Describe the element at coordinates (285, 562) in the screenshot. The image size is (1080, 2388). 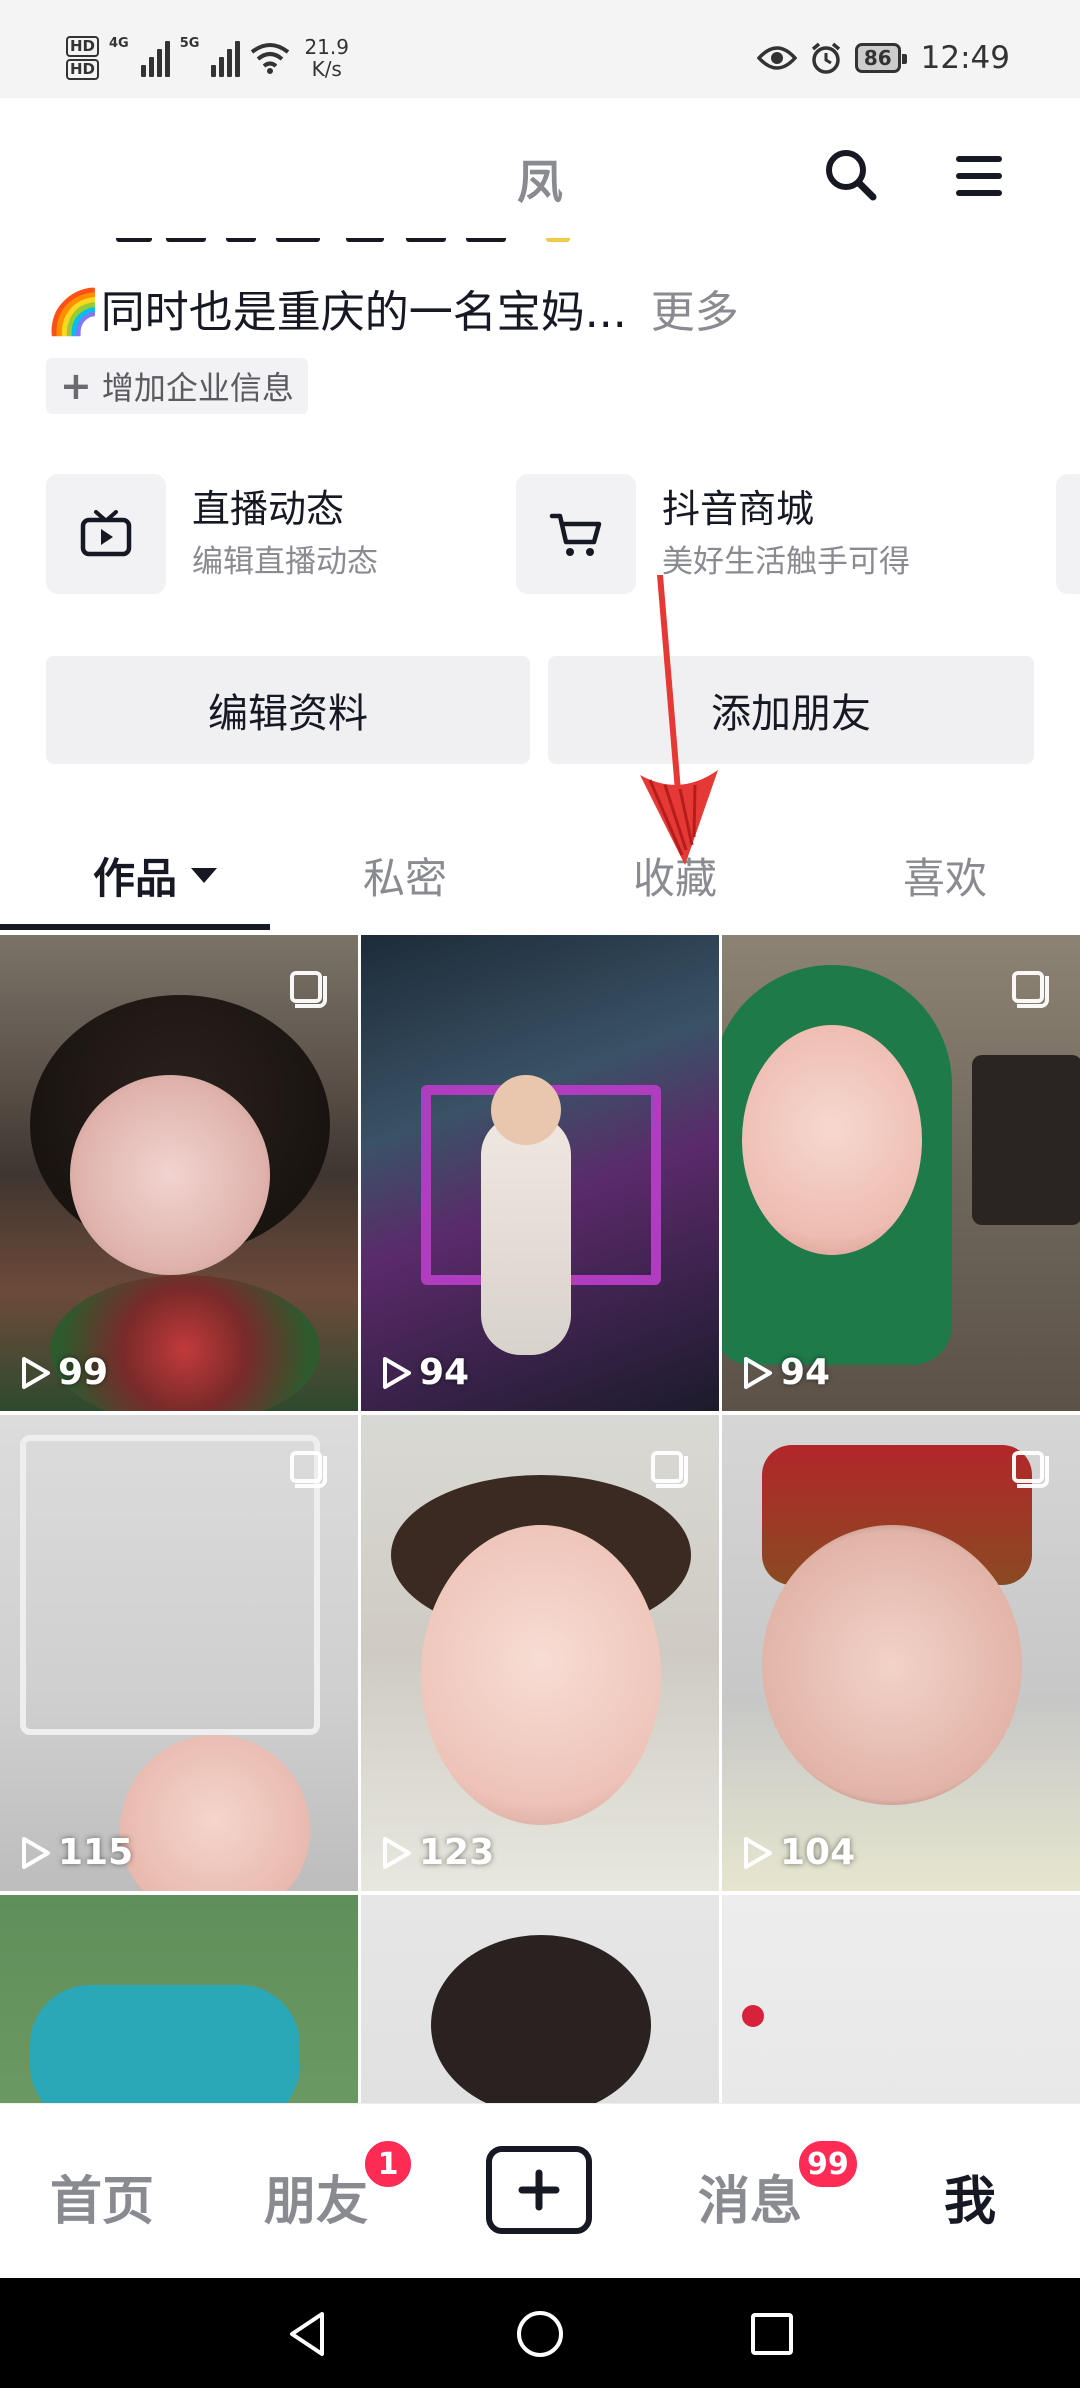
I see `feature-subtitle: 编辑直播动态` at that location.